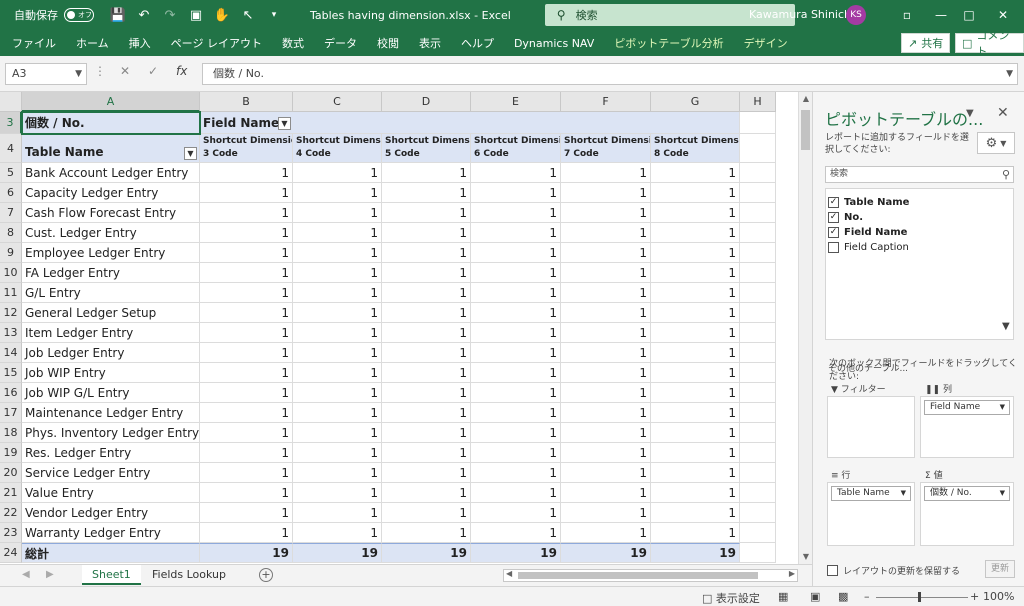 The height and width of the screenshot is (606, 1024). I want to click on row-label-cell: Cash Flow Forecast Entry, so click(111, 213).